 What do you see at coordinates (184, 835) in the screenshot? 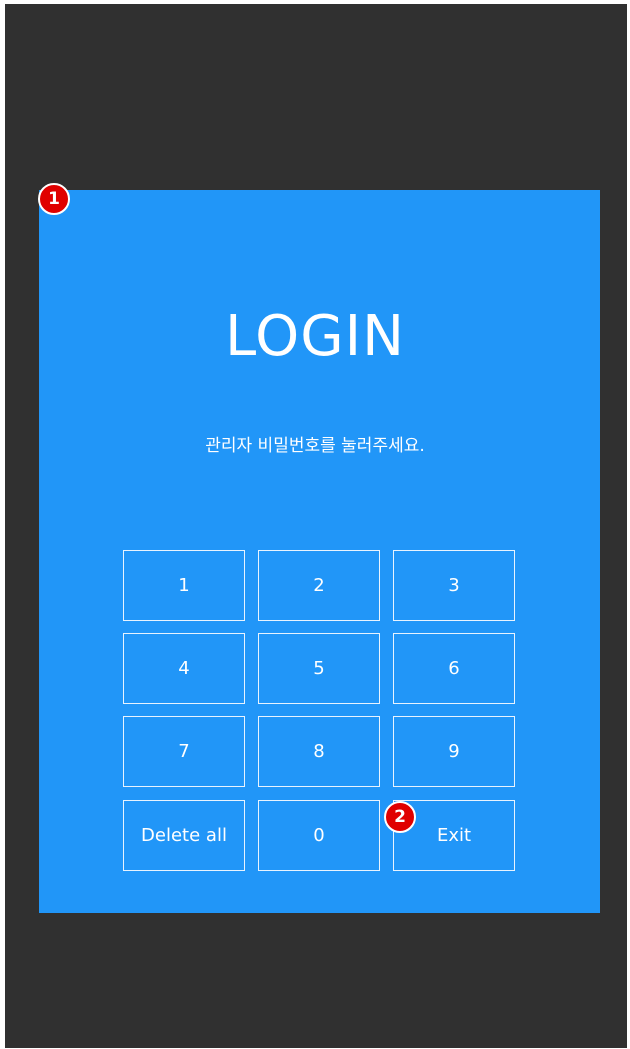
I see `delete-all-button: Delete all` at bounding box center [184, 835].